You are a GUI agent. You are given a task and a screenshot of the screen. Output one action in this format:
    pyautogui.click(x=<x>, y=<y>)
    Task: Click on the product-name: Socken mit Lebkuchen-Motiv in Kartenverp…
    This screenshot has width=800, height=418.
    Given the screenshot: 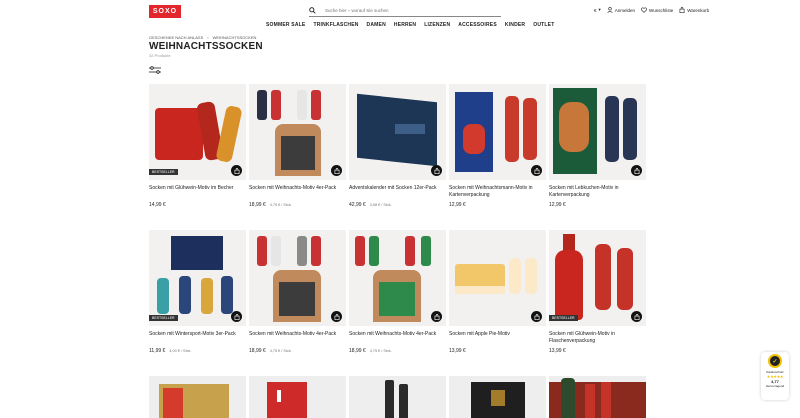 What is the action you would take?
    pyautogui.click(x=597, y=192)
    